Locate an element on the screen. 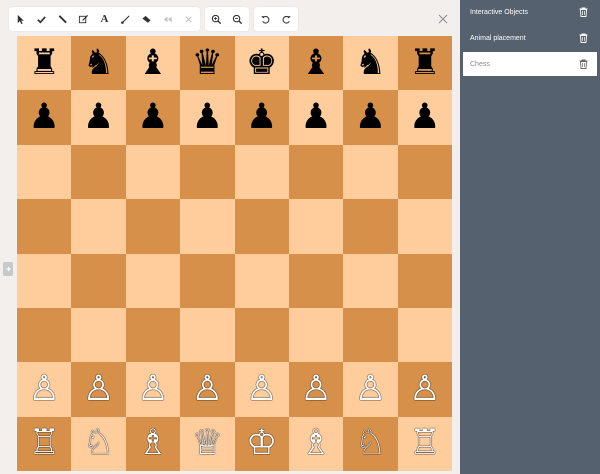 The height and width of the screenshot is (474, 600). clear-tool-button is located at coordinates (188, 19).